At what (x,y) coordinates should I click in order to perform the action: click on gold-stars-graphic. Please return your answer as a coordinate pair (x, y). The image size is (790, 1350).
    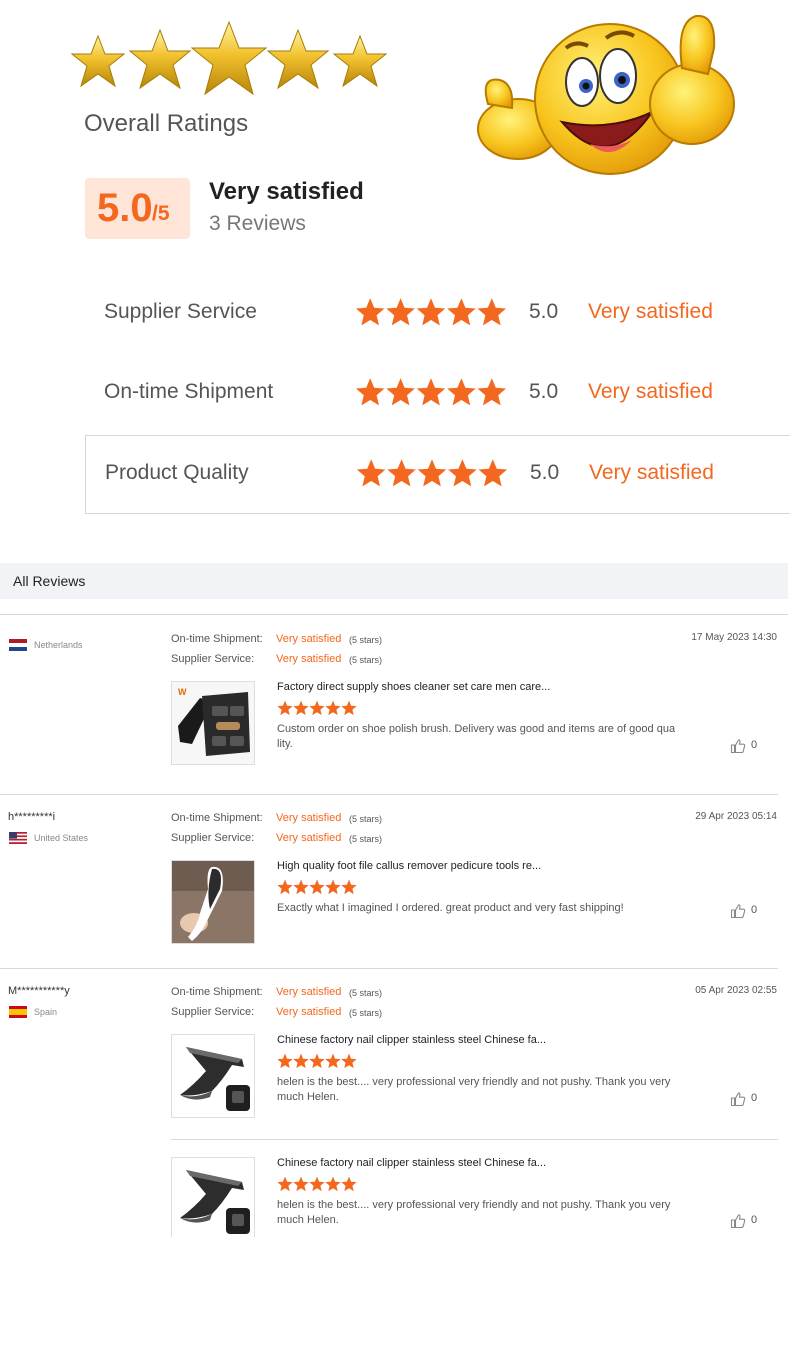
    Looking at the image, I should click on (229, 58).